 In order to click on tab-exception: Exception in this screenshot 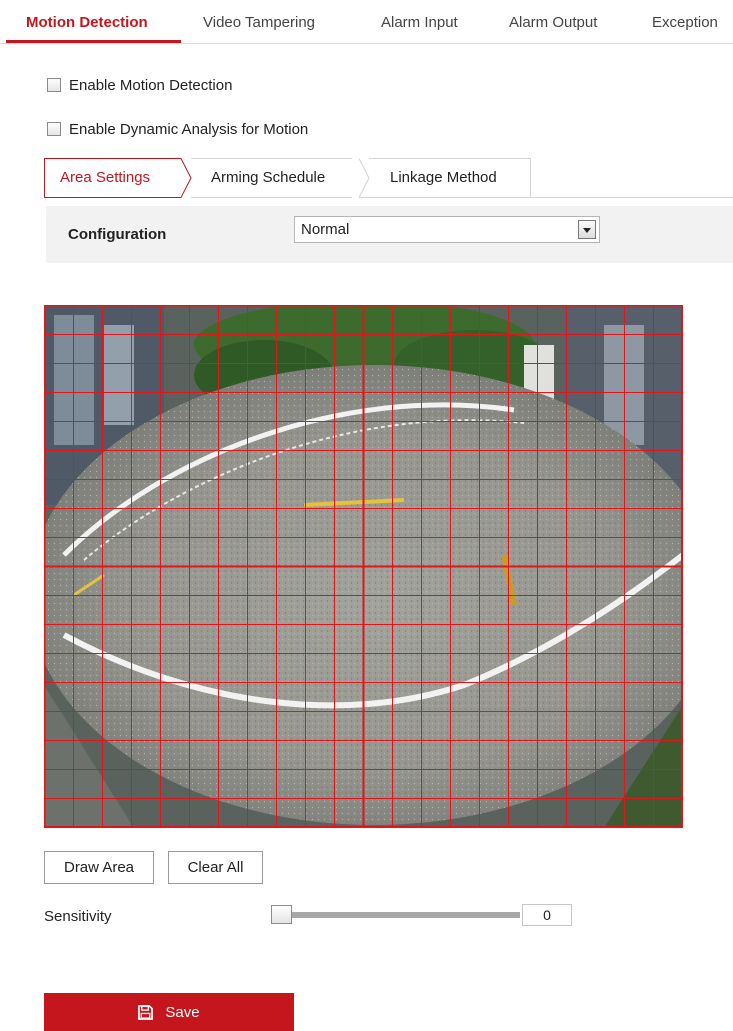, I will do `click(685, 22)`.